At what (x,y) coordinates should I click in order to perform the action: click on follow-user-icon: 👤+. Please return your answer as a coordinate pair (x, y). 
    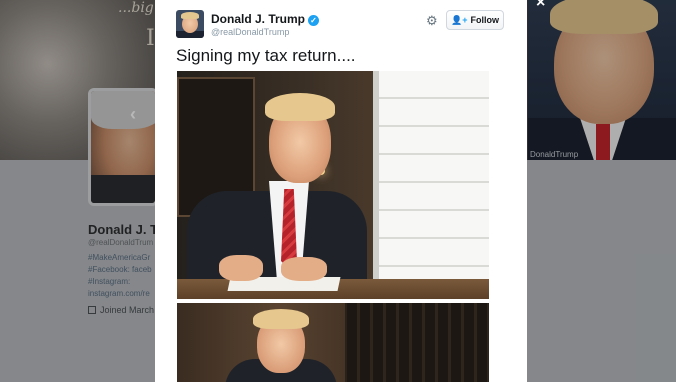
    Looking at the image, I should click on (459, 19).